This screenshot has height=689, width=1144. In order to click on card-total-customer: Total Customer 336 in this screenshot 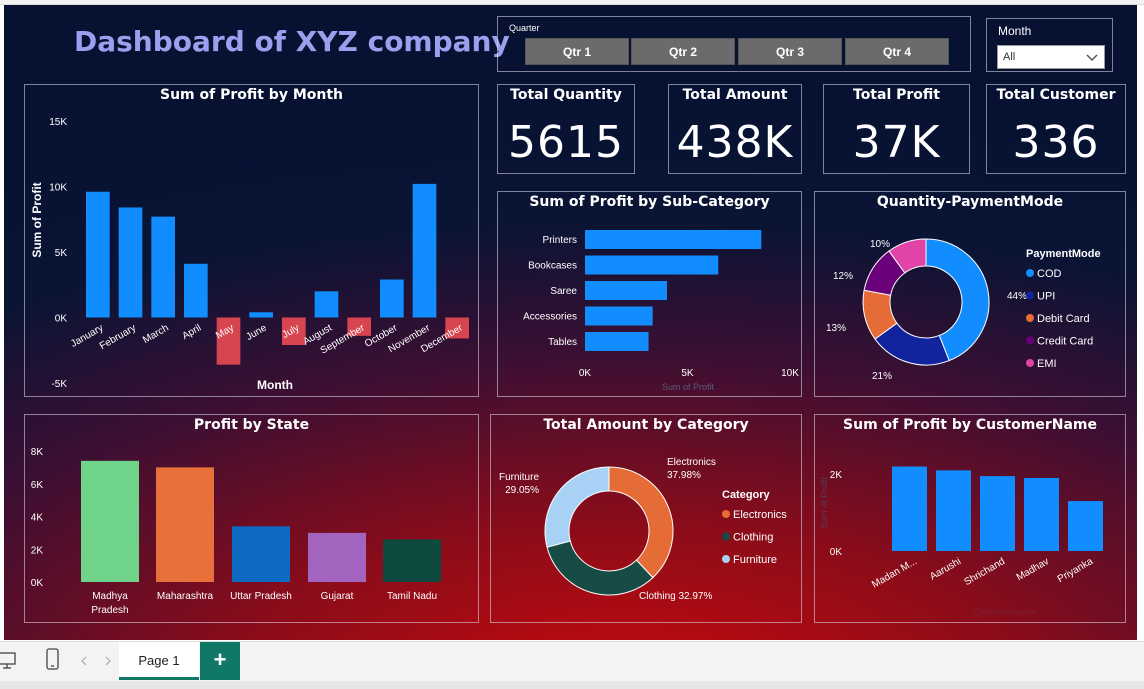, I will do `click(1056, 129)`.